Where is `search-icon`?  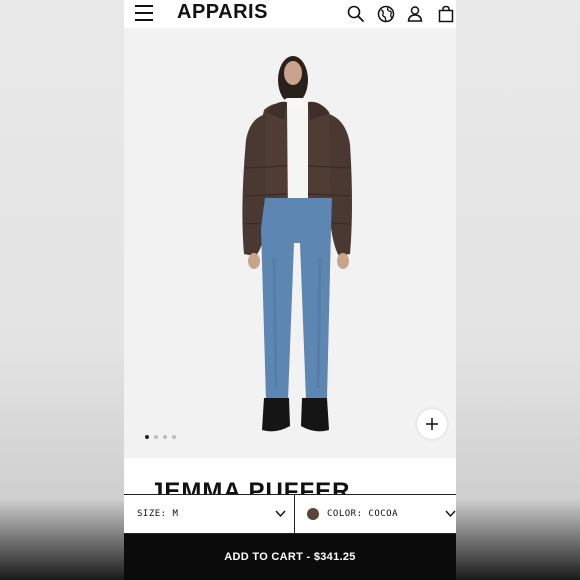
search-icon is located at coordinates (356, 14).